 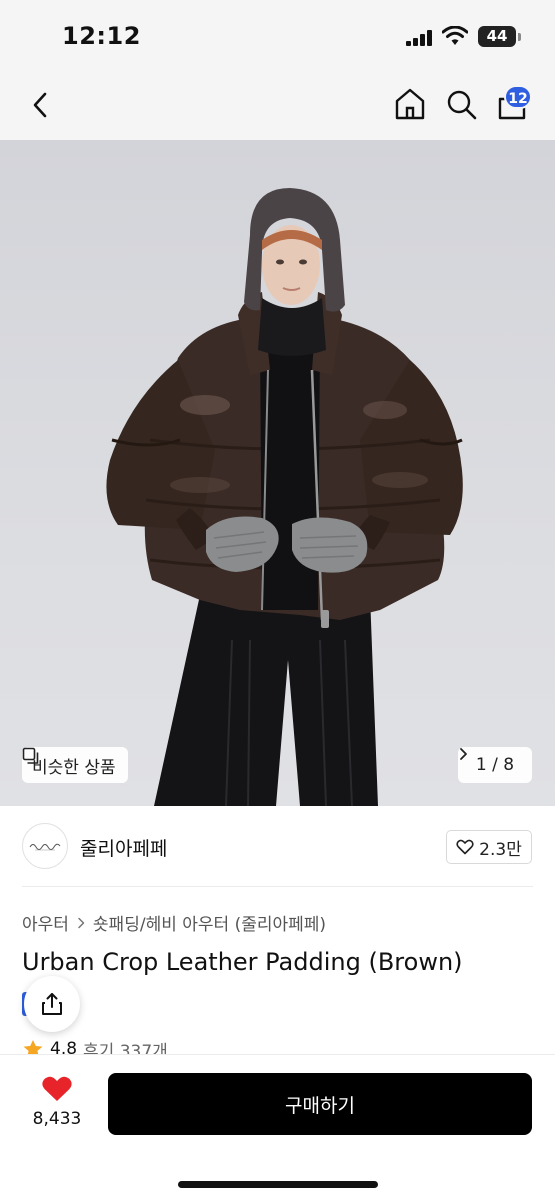 I want to click on brand-row: 줄리아페페 2.3만, so click(x=277, y=846).